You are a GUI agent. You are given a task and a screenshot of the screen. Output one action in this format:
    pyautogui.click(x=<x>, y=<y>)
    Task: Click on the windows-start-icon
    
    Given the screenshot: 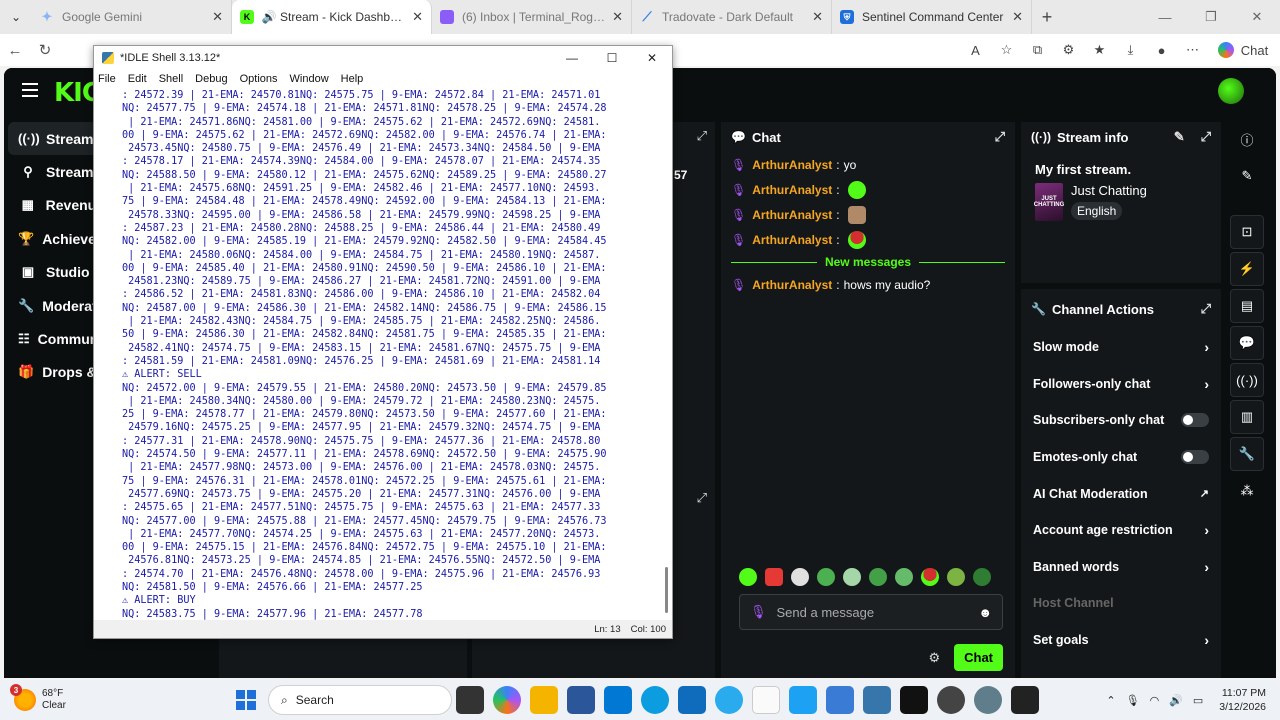 What is the action you would take?
    pyautogui.click(x=246, y=700)
    